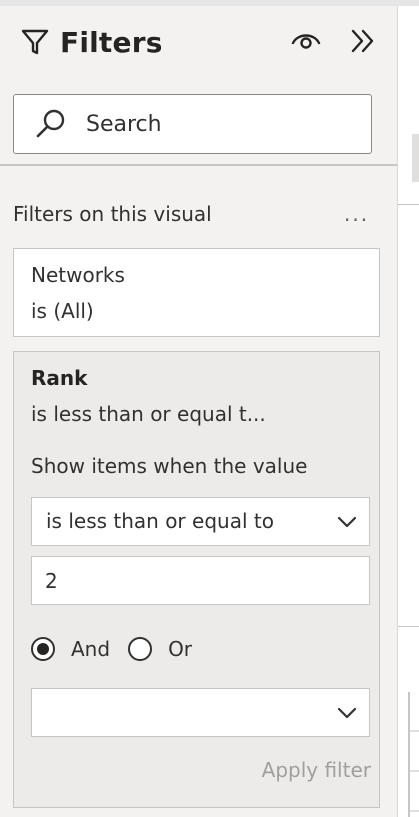 This screenshot has height=817, width=419. I want to click on logic-radio-group: And Or, so click(120, 649).